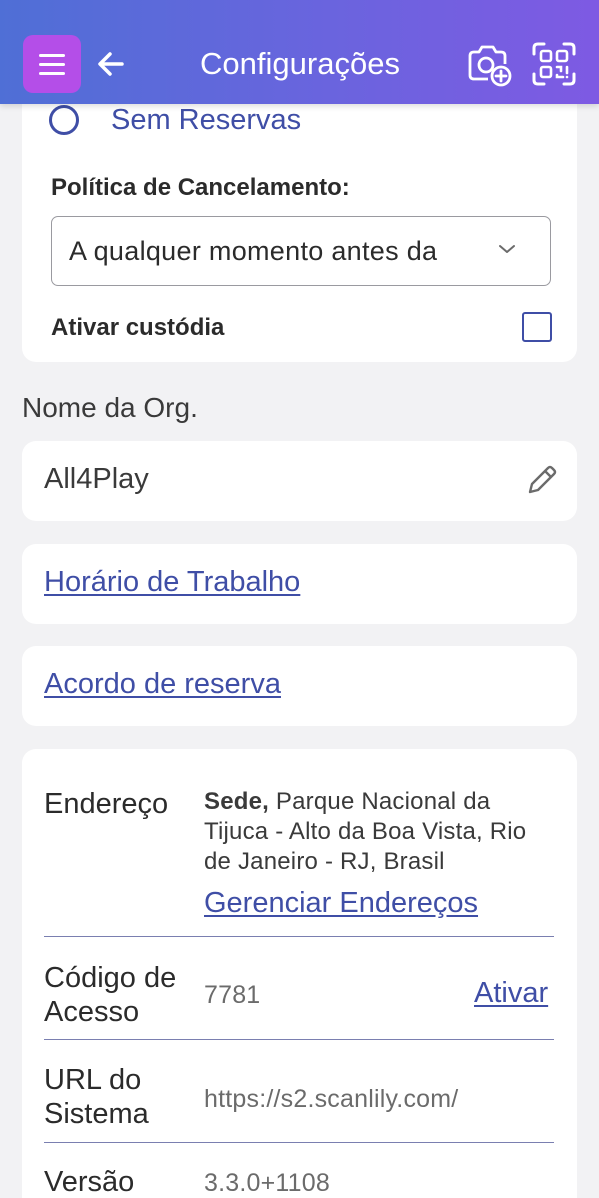 Image resolution: width=599 pixels, height=1198 pixels. Describe the element at coordinates (537, 327) in the screenshot. I see `custody-checkbox` at that location.